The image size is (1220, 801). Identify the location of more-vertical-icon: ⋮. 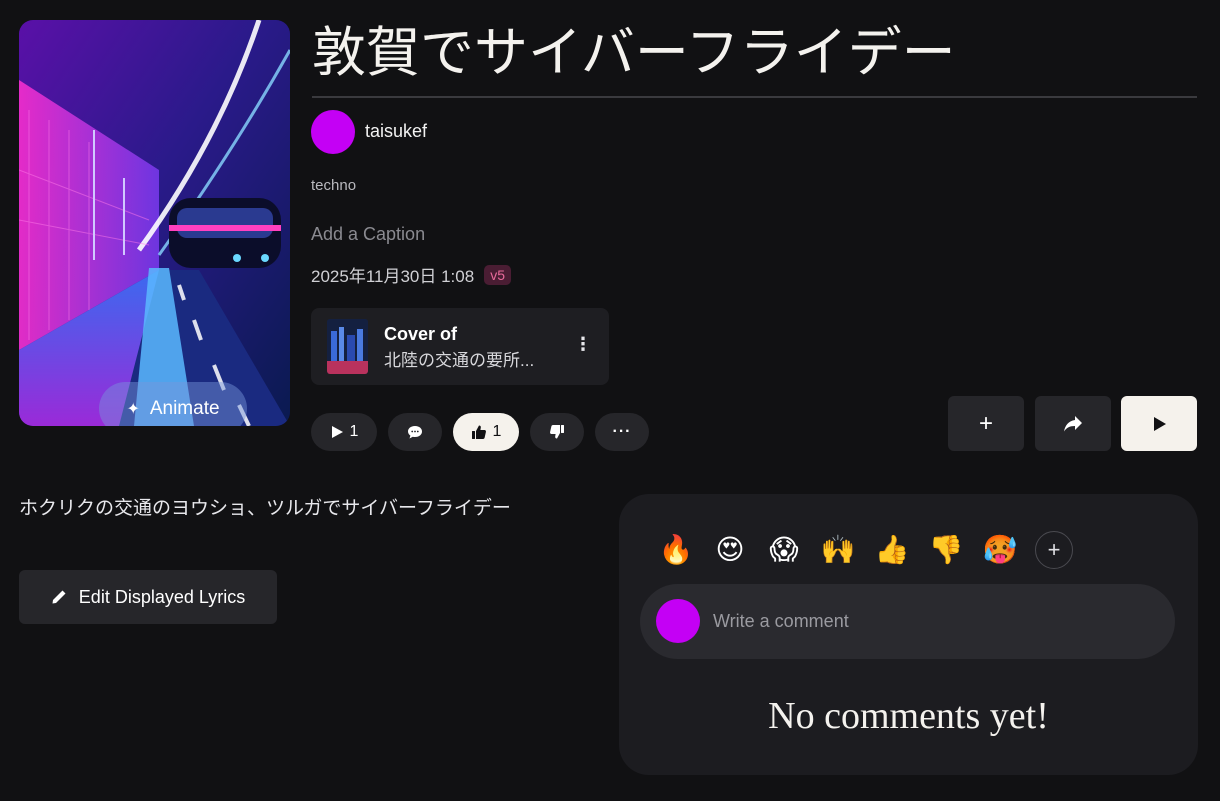
(583, 344).